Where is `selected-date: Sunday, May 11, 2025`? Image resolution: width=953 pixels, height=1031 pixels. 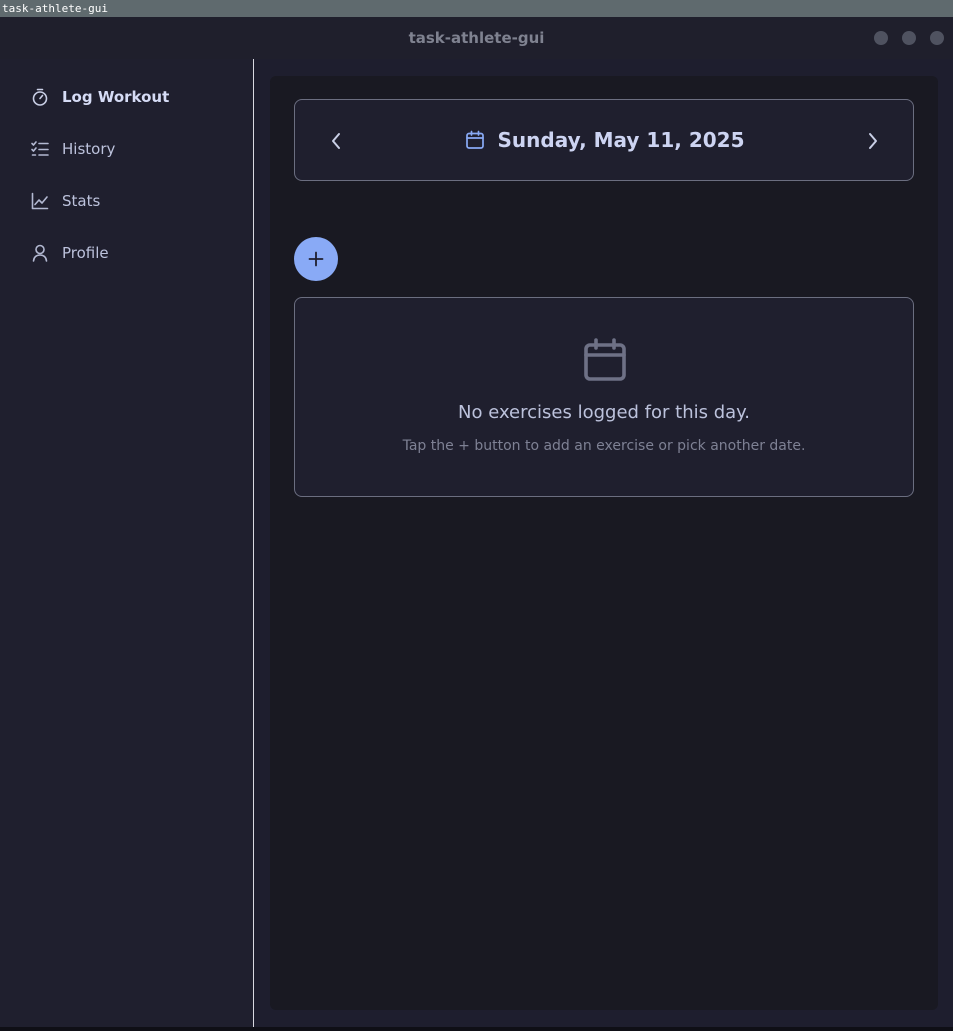
selected-date: Sunday, May 11, 2025 is located at coordinates (621, 140).